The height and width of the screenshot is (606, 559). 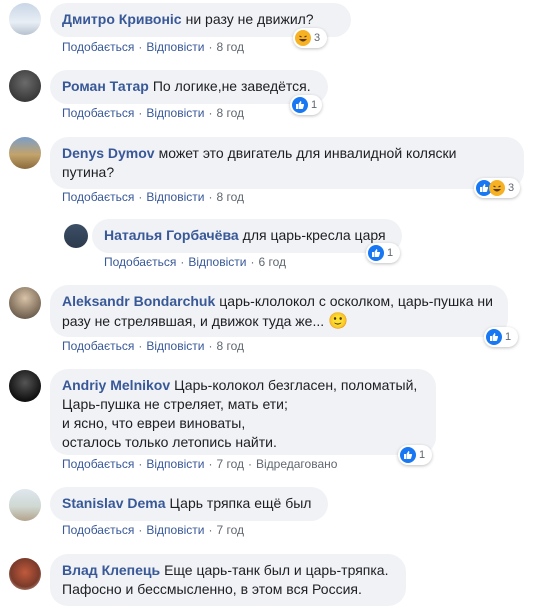 What do you see at coordinates (169, 442) in the screenshot?
I see `comment-text: осталось только летопись найти.` at bounding box center [169, 442].